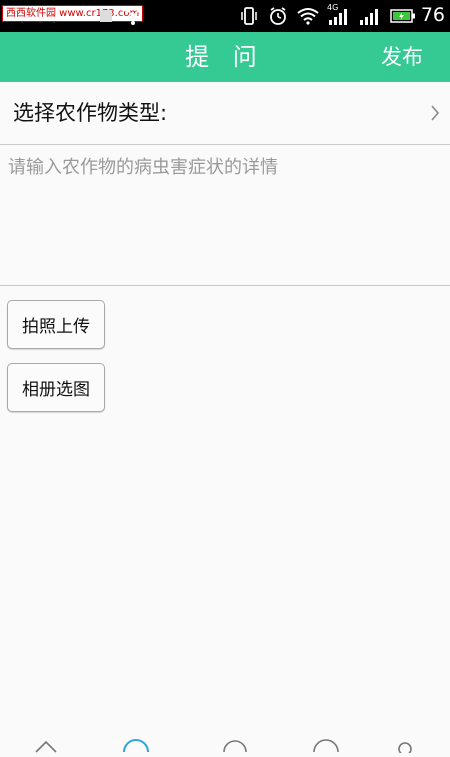 The height and width of the screenshot is (757, 450). Describe the element at coordinates (308, 18) in the screenshot. I see `wifi-icon` at that location.